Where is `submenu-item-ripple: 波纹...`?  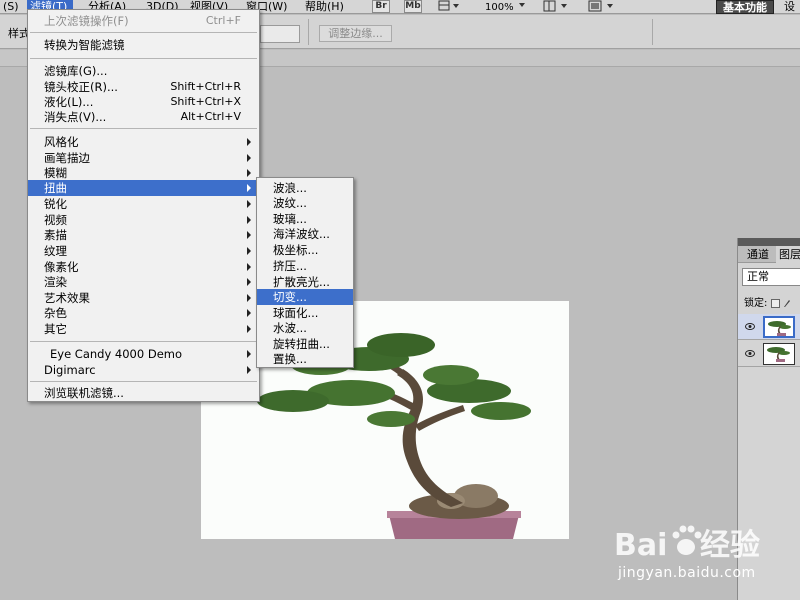 submenu-item-ripple: 波纹... is located at coordinates (305, 203).